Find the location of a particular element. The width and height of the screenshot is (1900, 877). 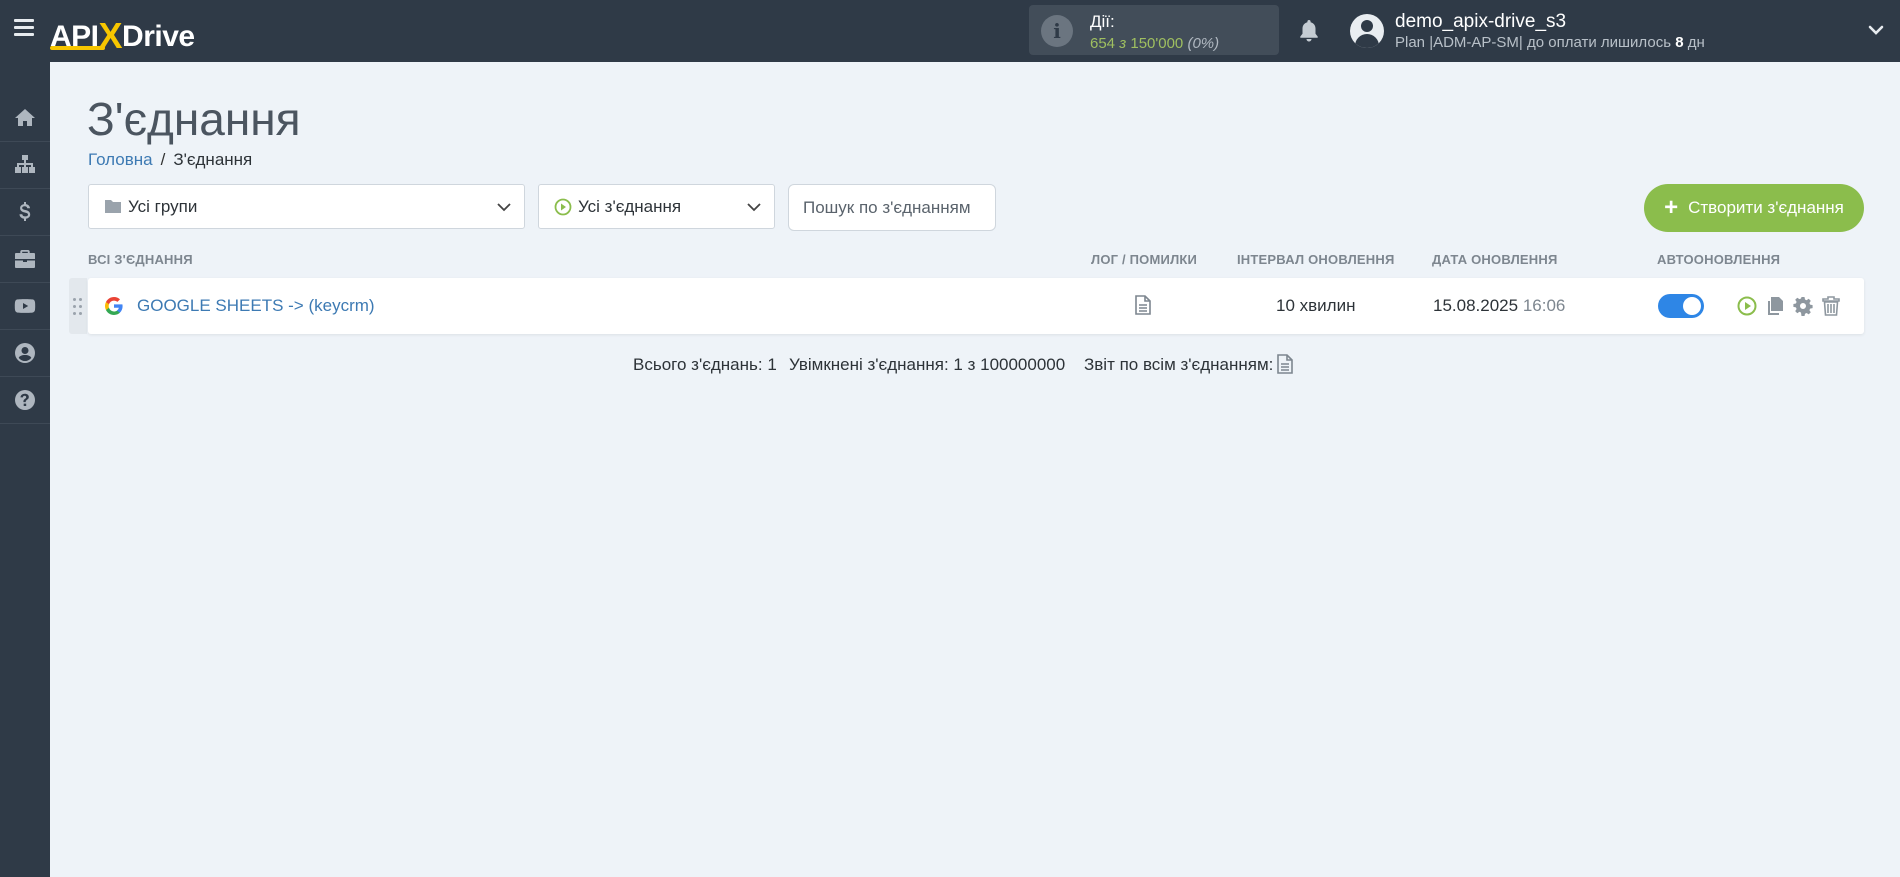

group-select: Усі групи is located at coordinates (306, 206).